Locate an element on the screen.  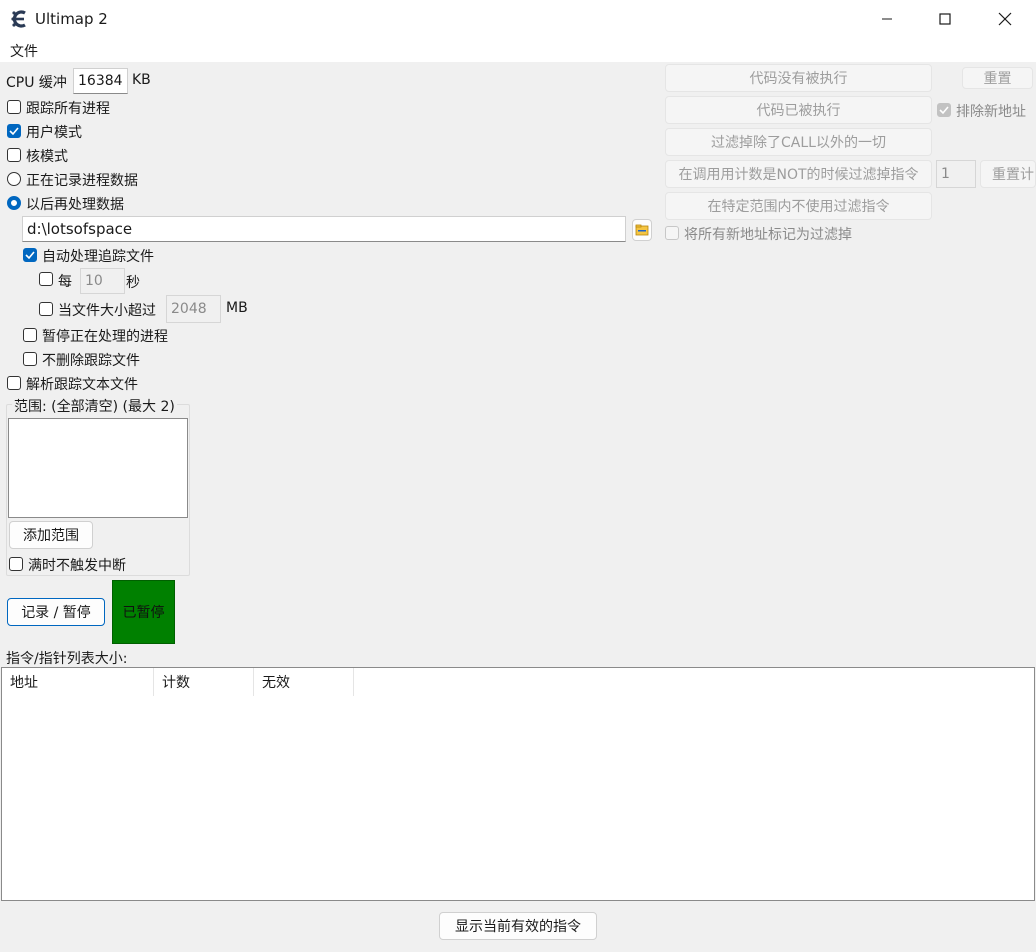
auto-process-label: 自动处理追踪文件 is located at coordinates (98, 257).